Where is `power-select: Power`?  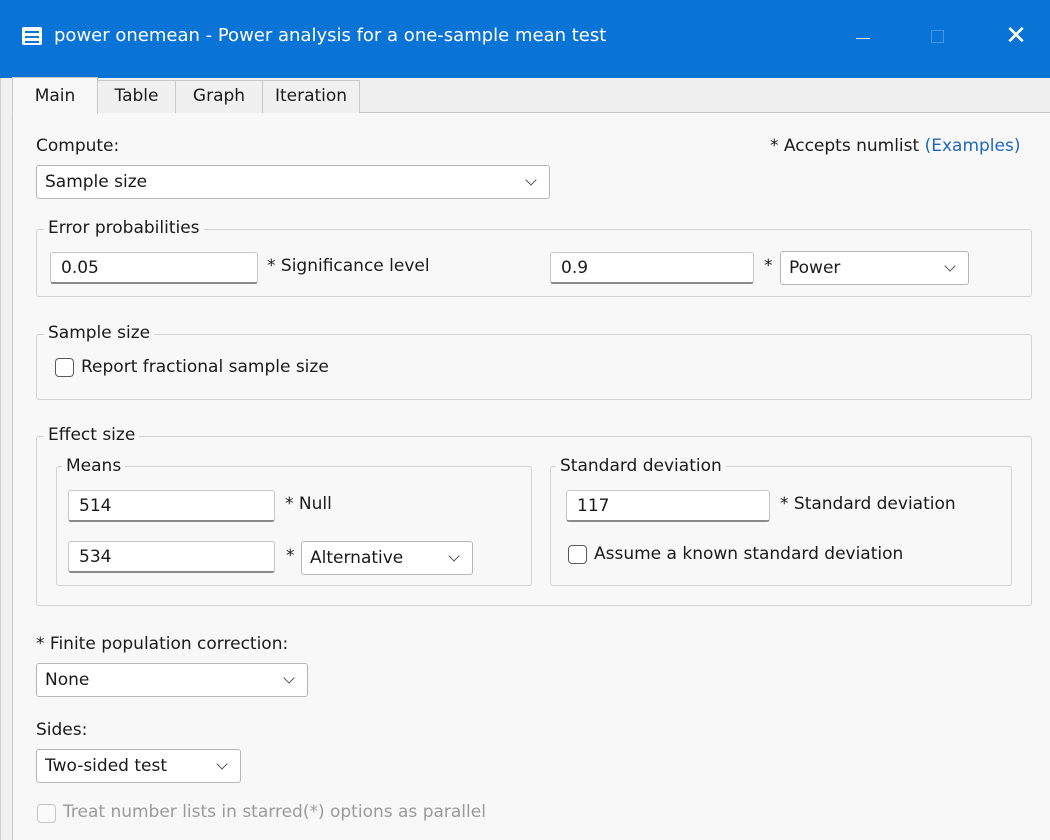 power-select: Power is located at coordinates (874, 268).